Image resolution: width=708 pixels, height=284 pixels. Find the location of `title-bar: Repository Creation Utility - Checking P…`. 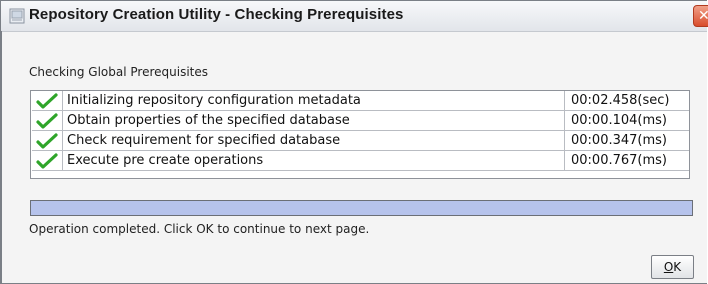

title-bar: Repository Creation Utility - Checking P… is located at coordinates (354, 16).